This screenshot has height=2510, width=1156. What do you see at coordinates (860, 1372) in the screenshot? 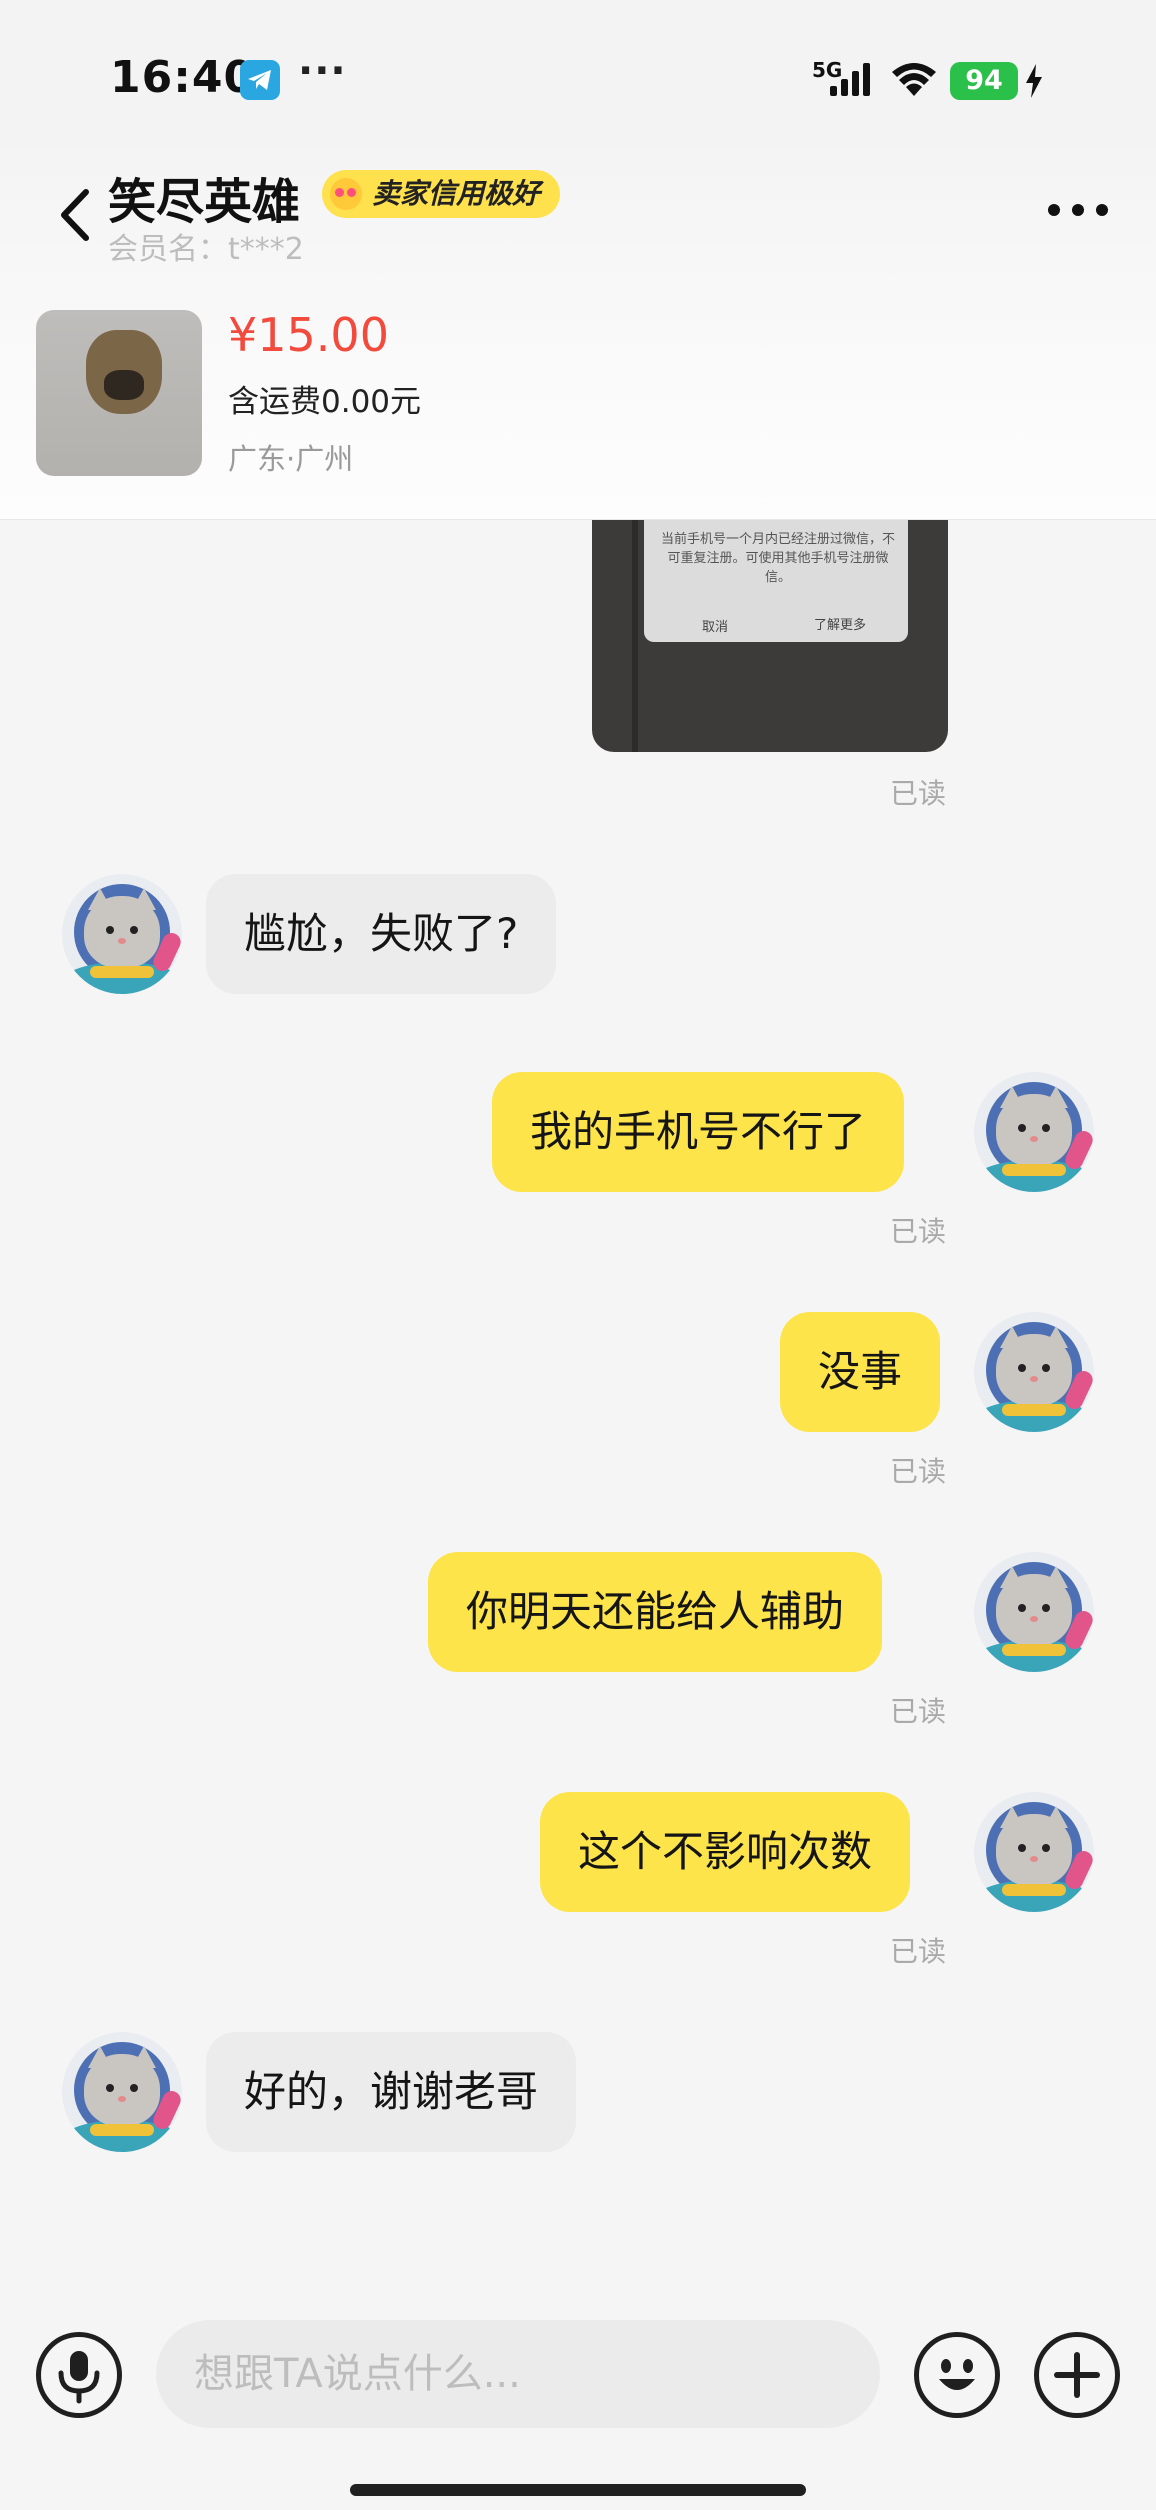
I see `message-bubble-right: 没事` at bounding box center [860, 1372].